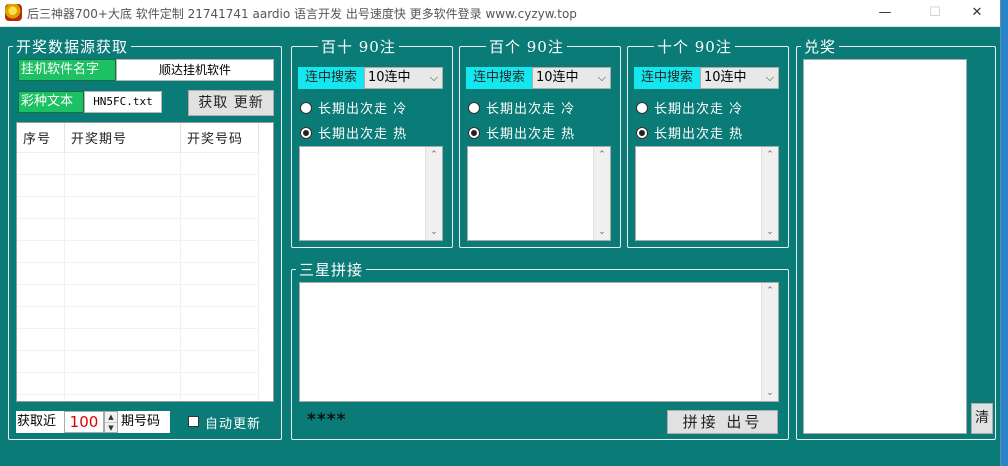 The image size is (1008, 466). I want to click on clear-button: 清, so click(982, 418).